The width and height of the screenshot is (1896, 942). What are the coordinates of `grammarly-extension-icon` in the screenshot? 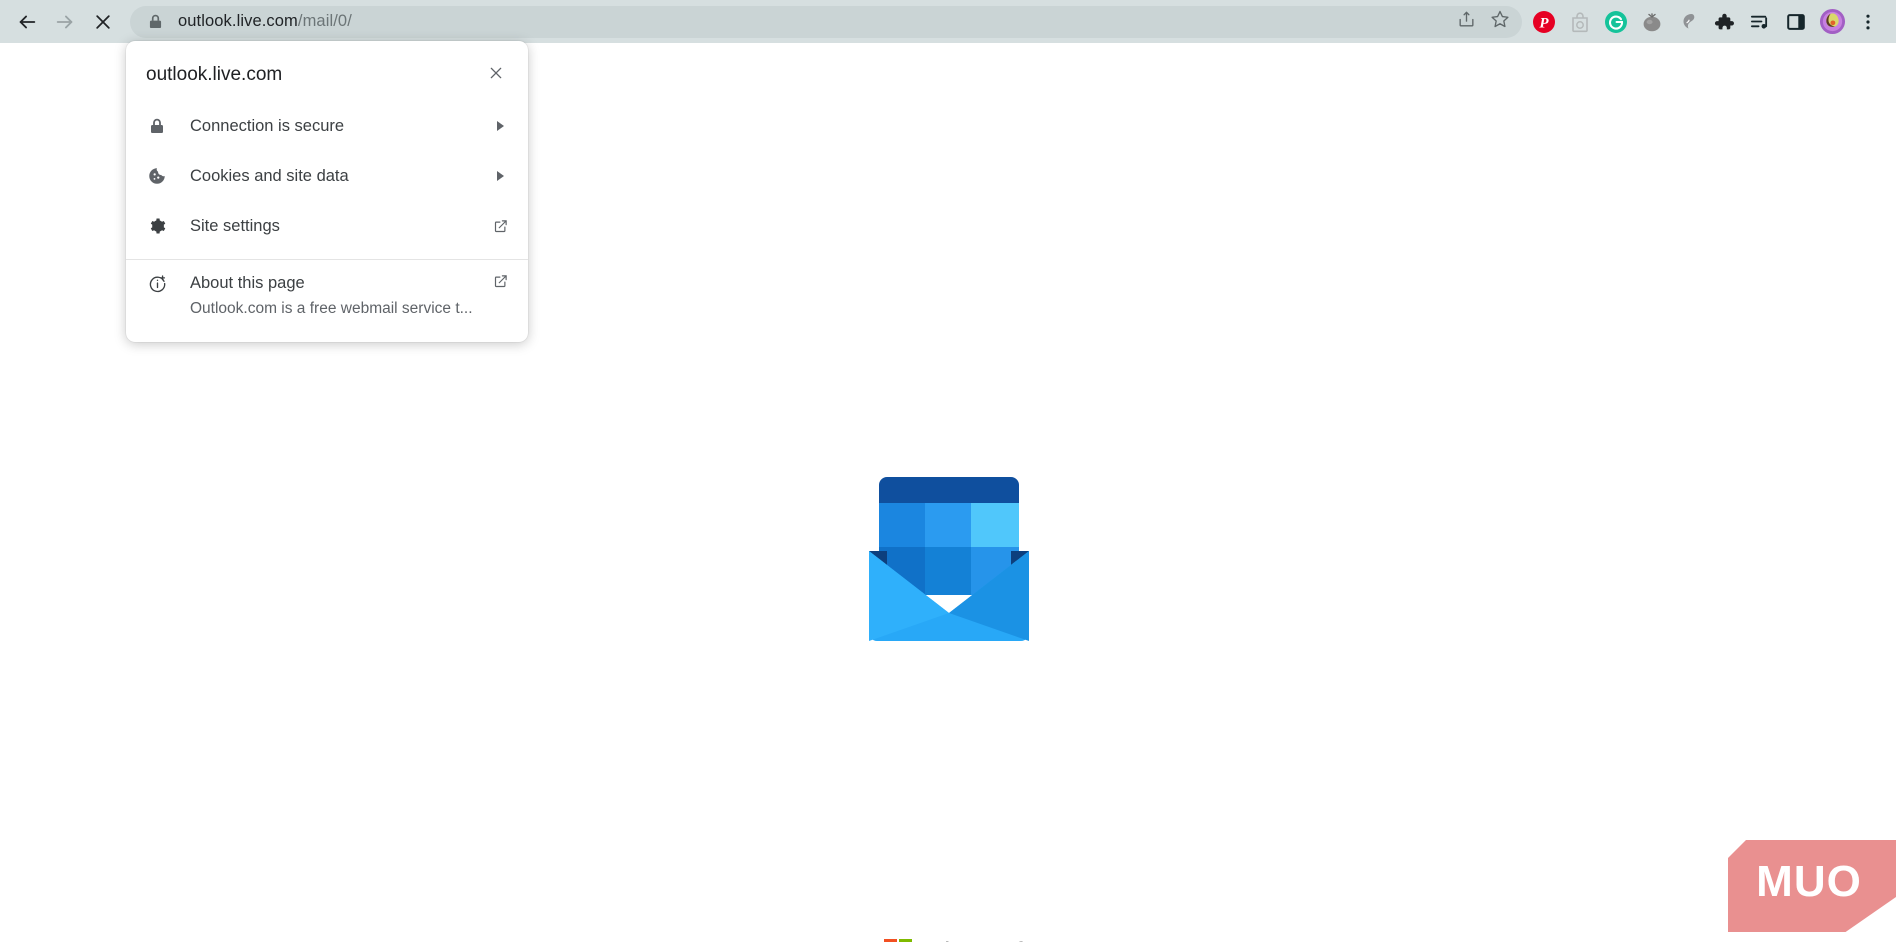 It's located at (1616, 22).